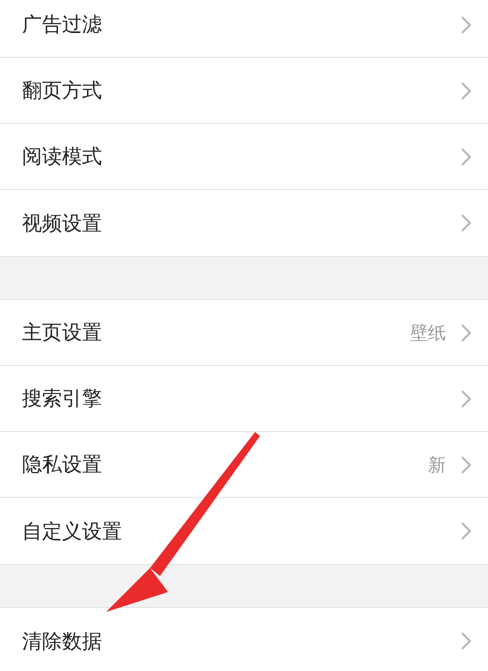 This screenshot has height=671, width=488. What do you see at coordinates (62, 90) in the screenshot?
I see `item-label: 翻页方式` at bounding box center [62, 90].